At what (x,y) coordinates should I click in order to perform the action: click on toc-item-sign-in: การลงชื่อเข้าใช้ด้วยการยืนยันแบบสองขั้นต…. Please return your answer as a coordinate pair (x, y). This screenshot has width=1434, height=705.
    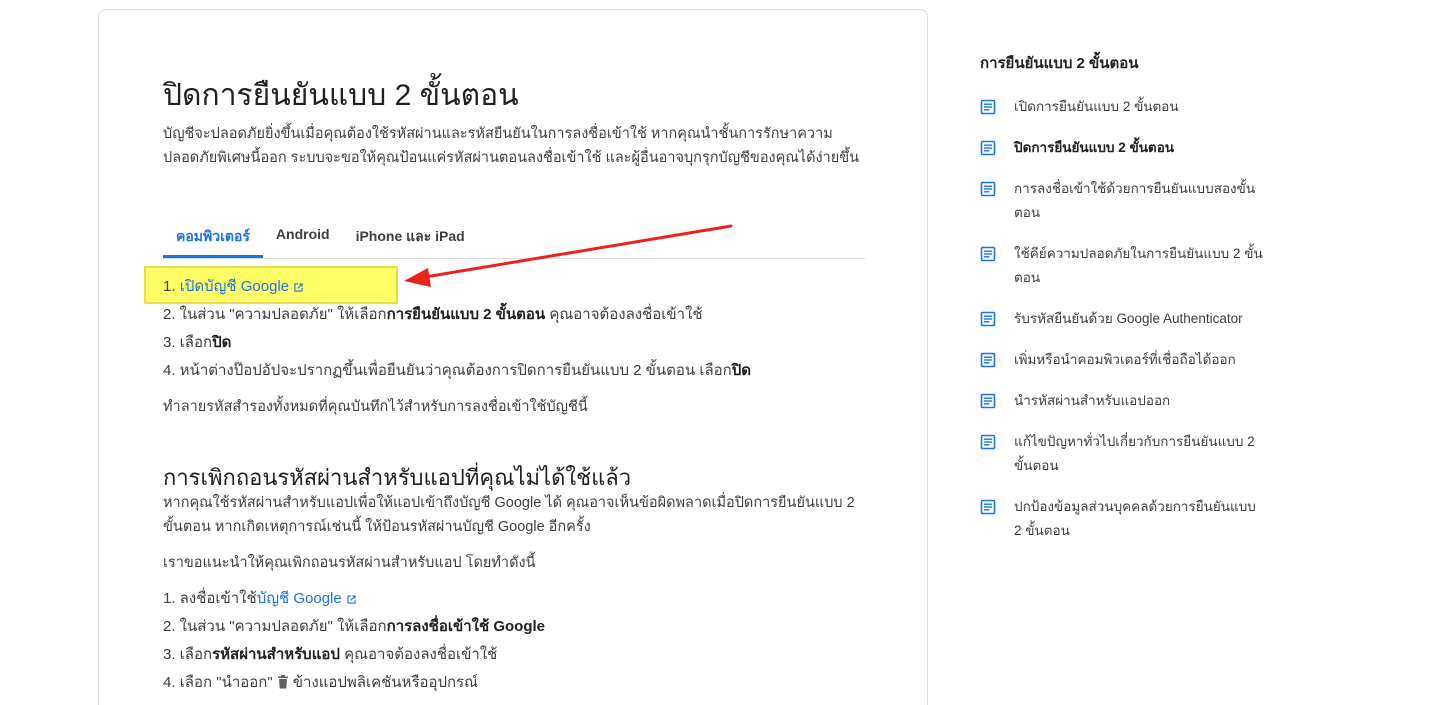
    Looking at the image, I should click on (1130, 202).